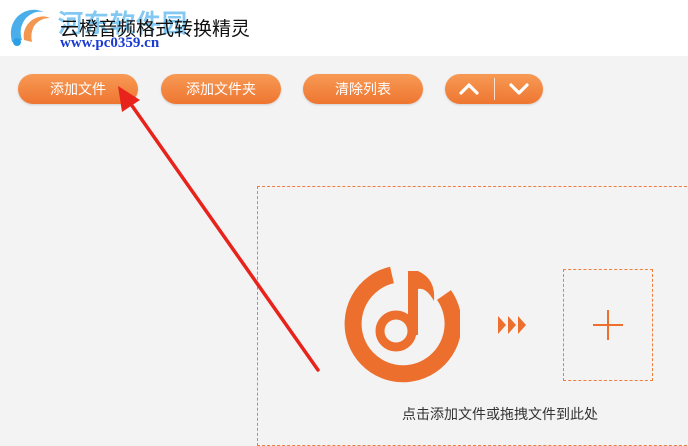 Image resolution: width=688 pixels, height=446 pixels. I want to click on add-folder-button: 添加文件夹, so click(221, 89).